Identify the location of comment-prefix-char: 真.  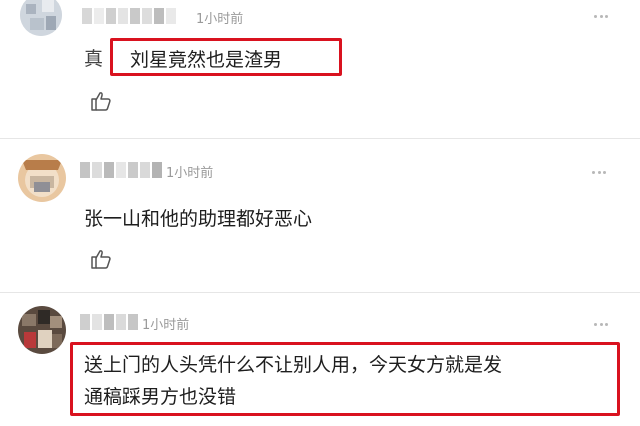
(94, 59).